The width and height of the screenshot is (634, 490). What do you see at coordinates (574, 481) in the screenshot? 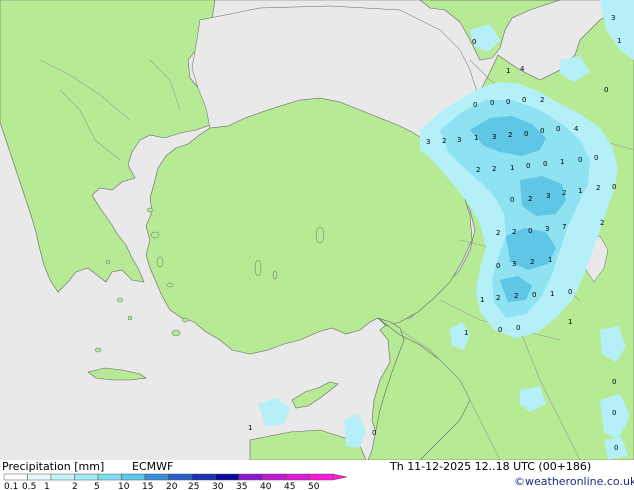
I see `credit-link: ©weatheronline.co.uk` at bounding box center [574, 481].